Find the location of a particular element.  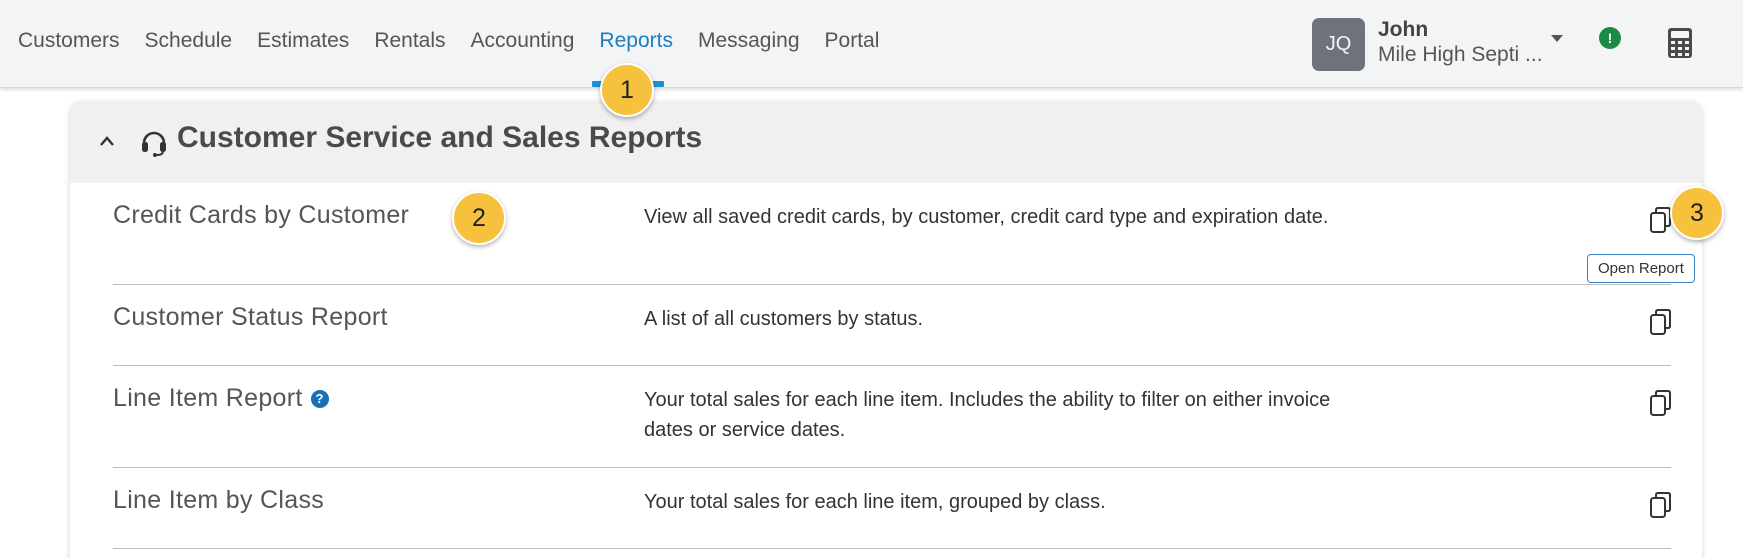

user-avatar: JQ is located at coordinates (1338, 44).